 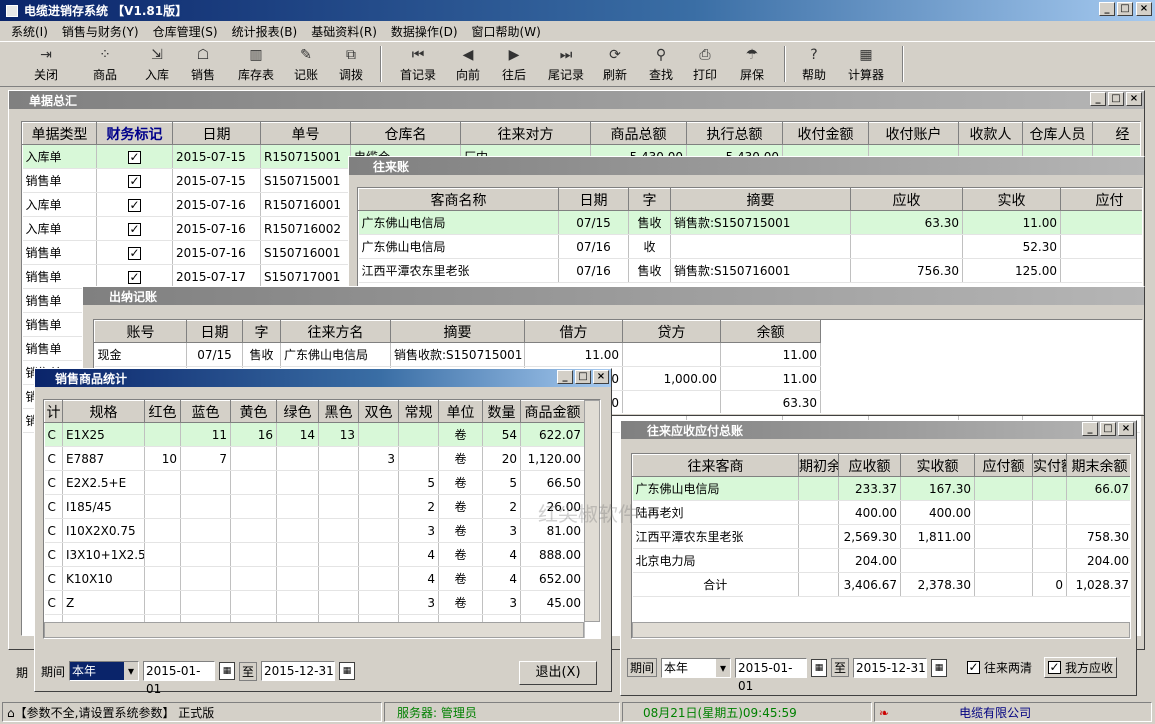 I want to click on column-header: 应付额, so click(x=1003, y=465).